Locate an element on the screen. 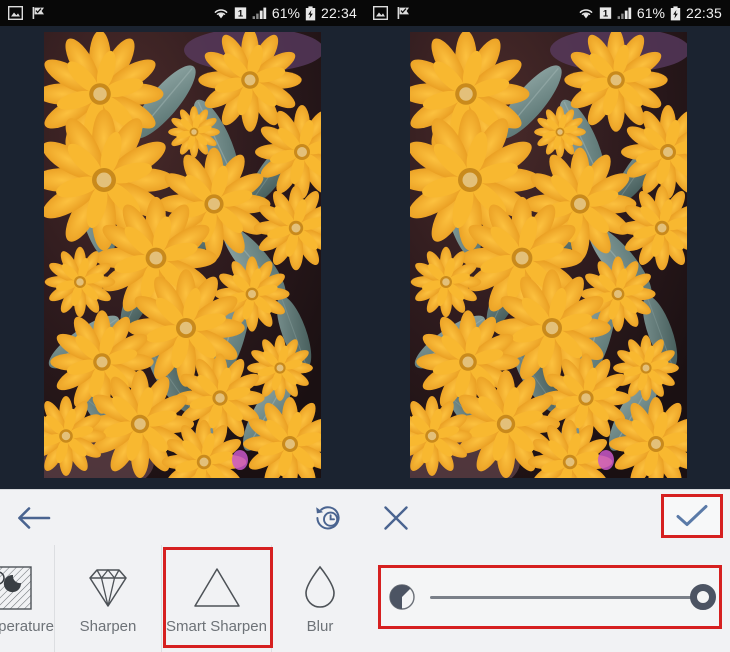 This screenshot has height=652, width=730. temperature-icon is located at coordinates (27, 588).